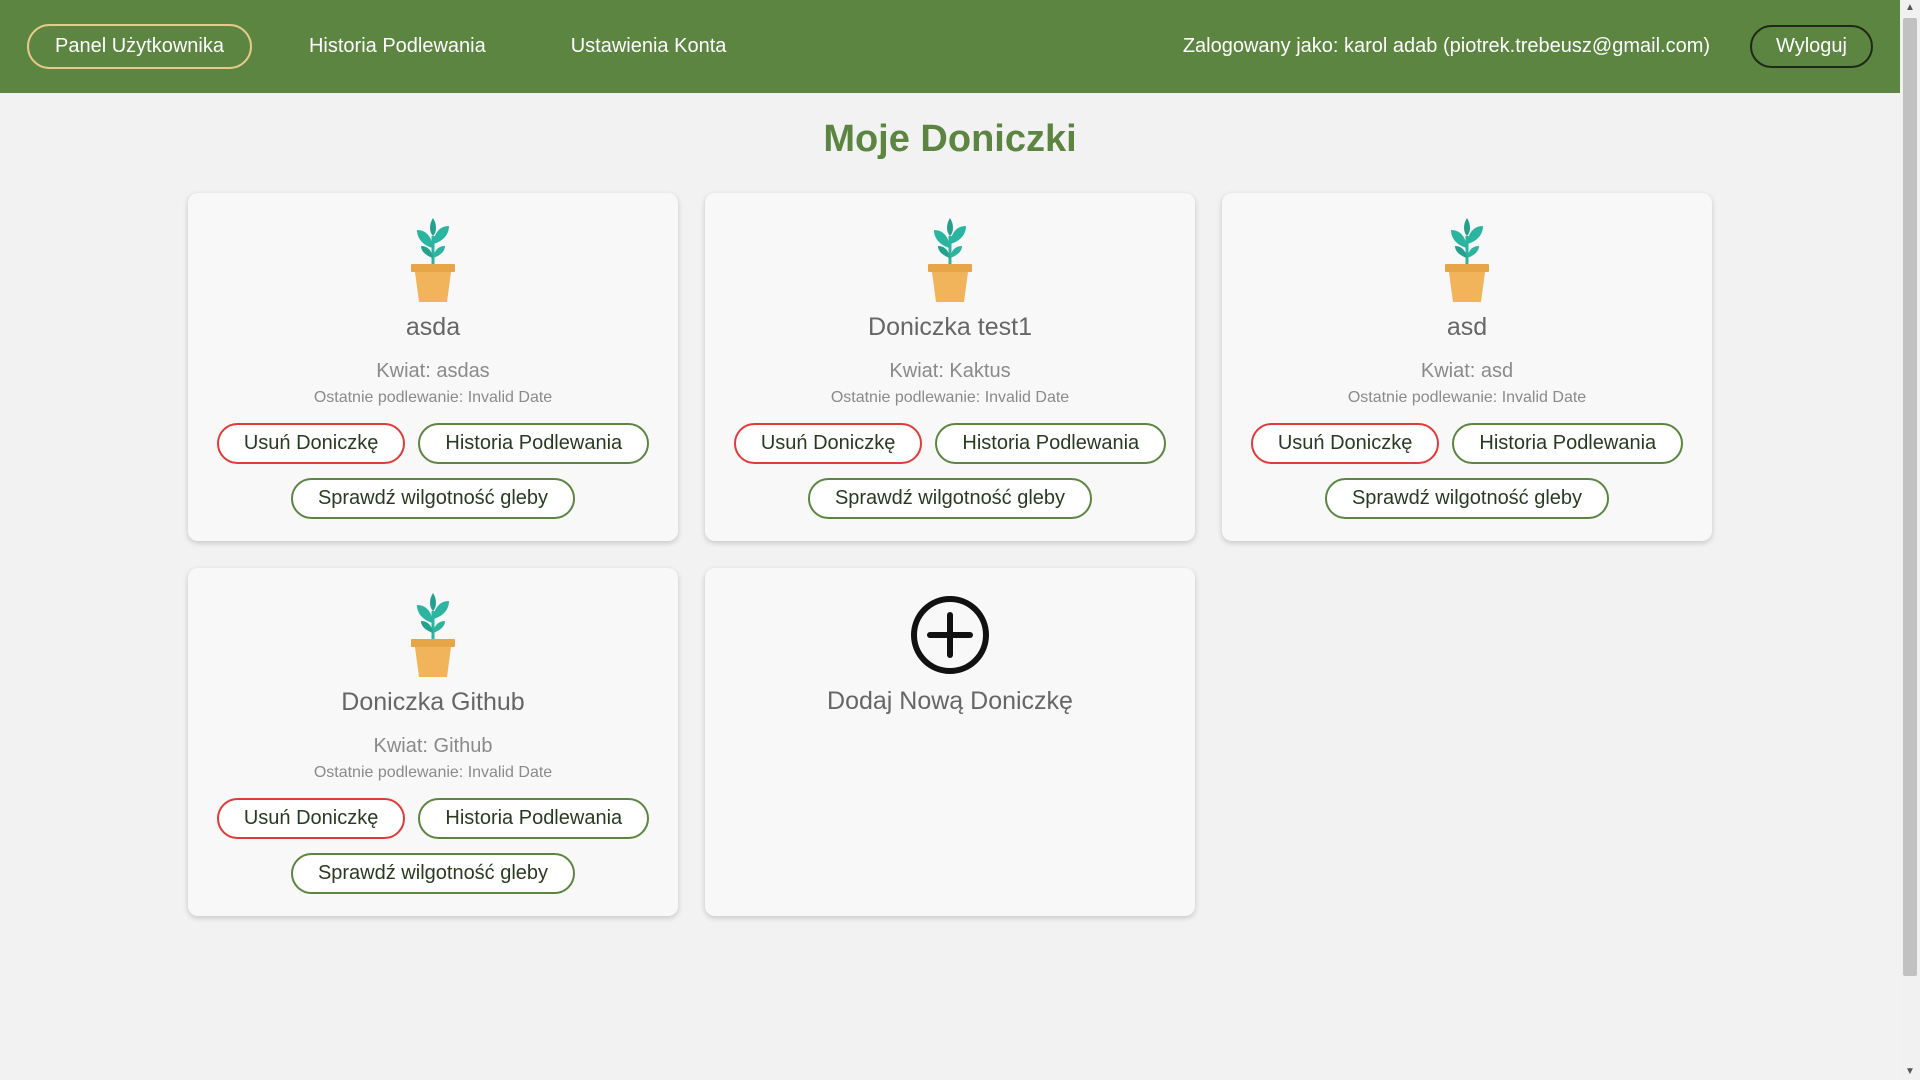  I want to click on pot-flower: Kwiat: asdas, so click(433, 371).